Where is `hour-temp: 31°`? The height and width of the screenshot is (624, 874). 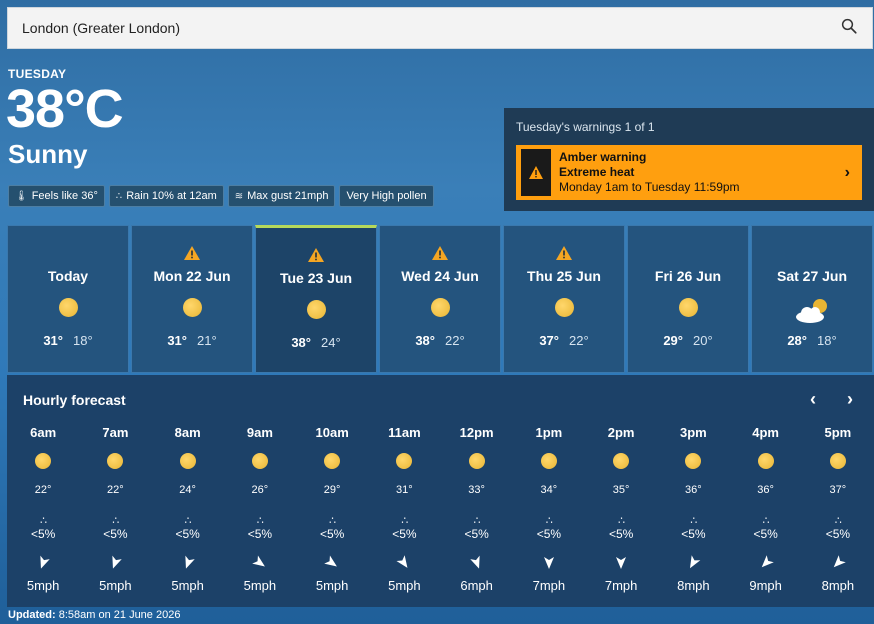 hour-temp: 31° is located at coordinates (404, 490).